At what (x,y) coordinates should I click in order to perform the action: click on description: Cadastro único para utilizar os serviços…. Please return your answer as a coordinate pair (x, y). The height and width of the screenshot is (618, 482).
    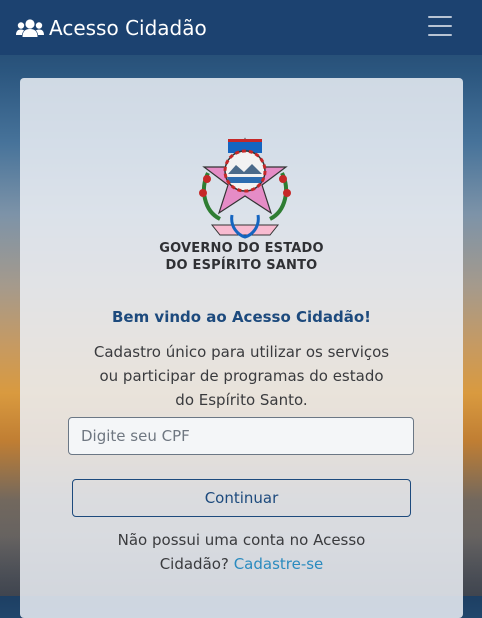
    Looking at the image, I should click on (241, 376).